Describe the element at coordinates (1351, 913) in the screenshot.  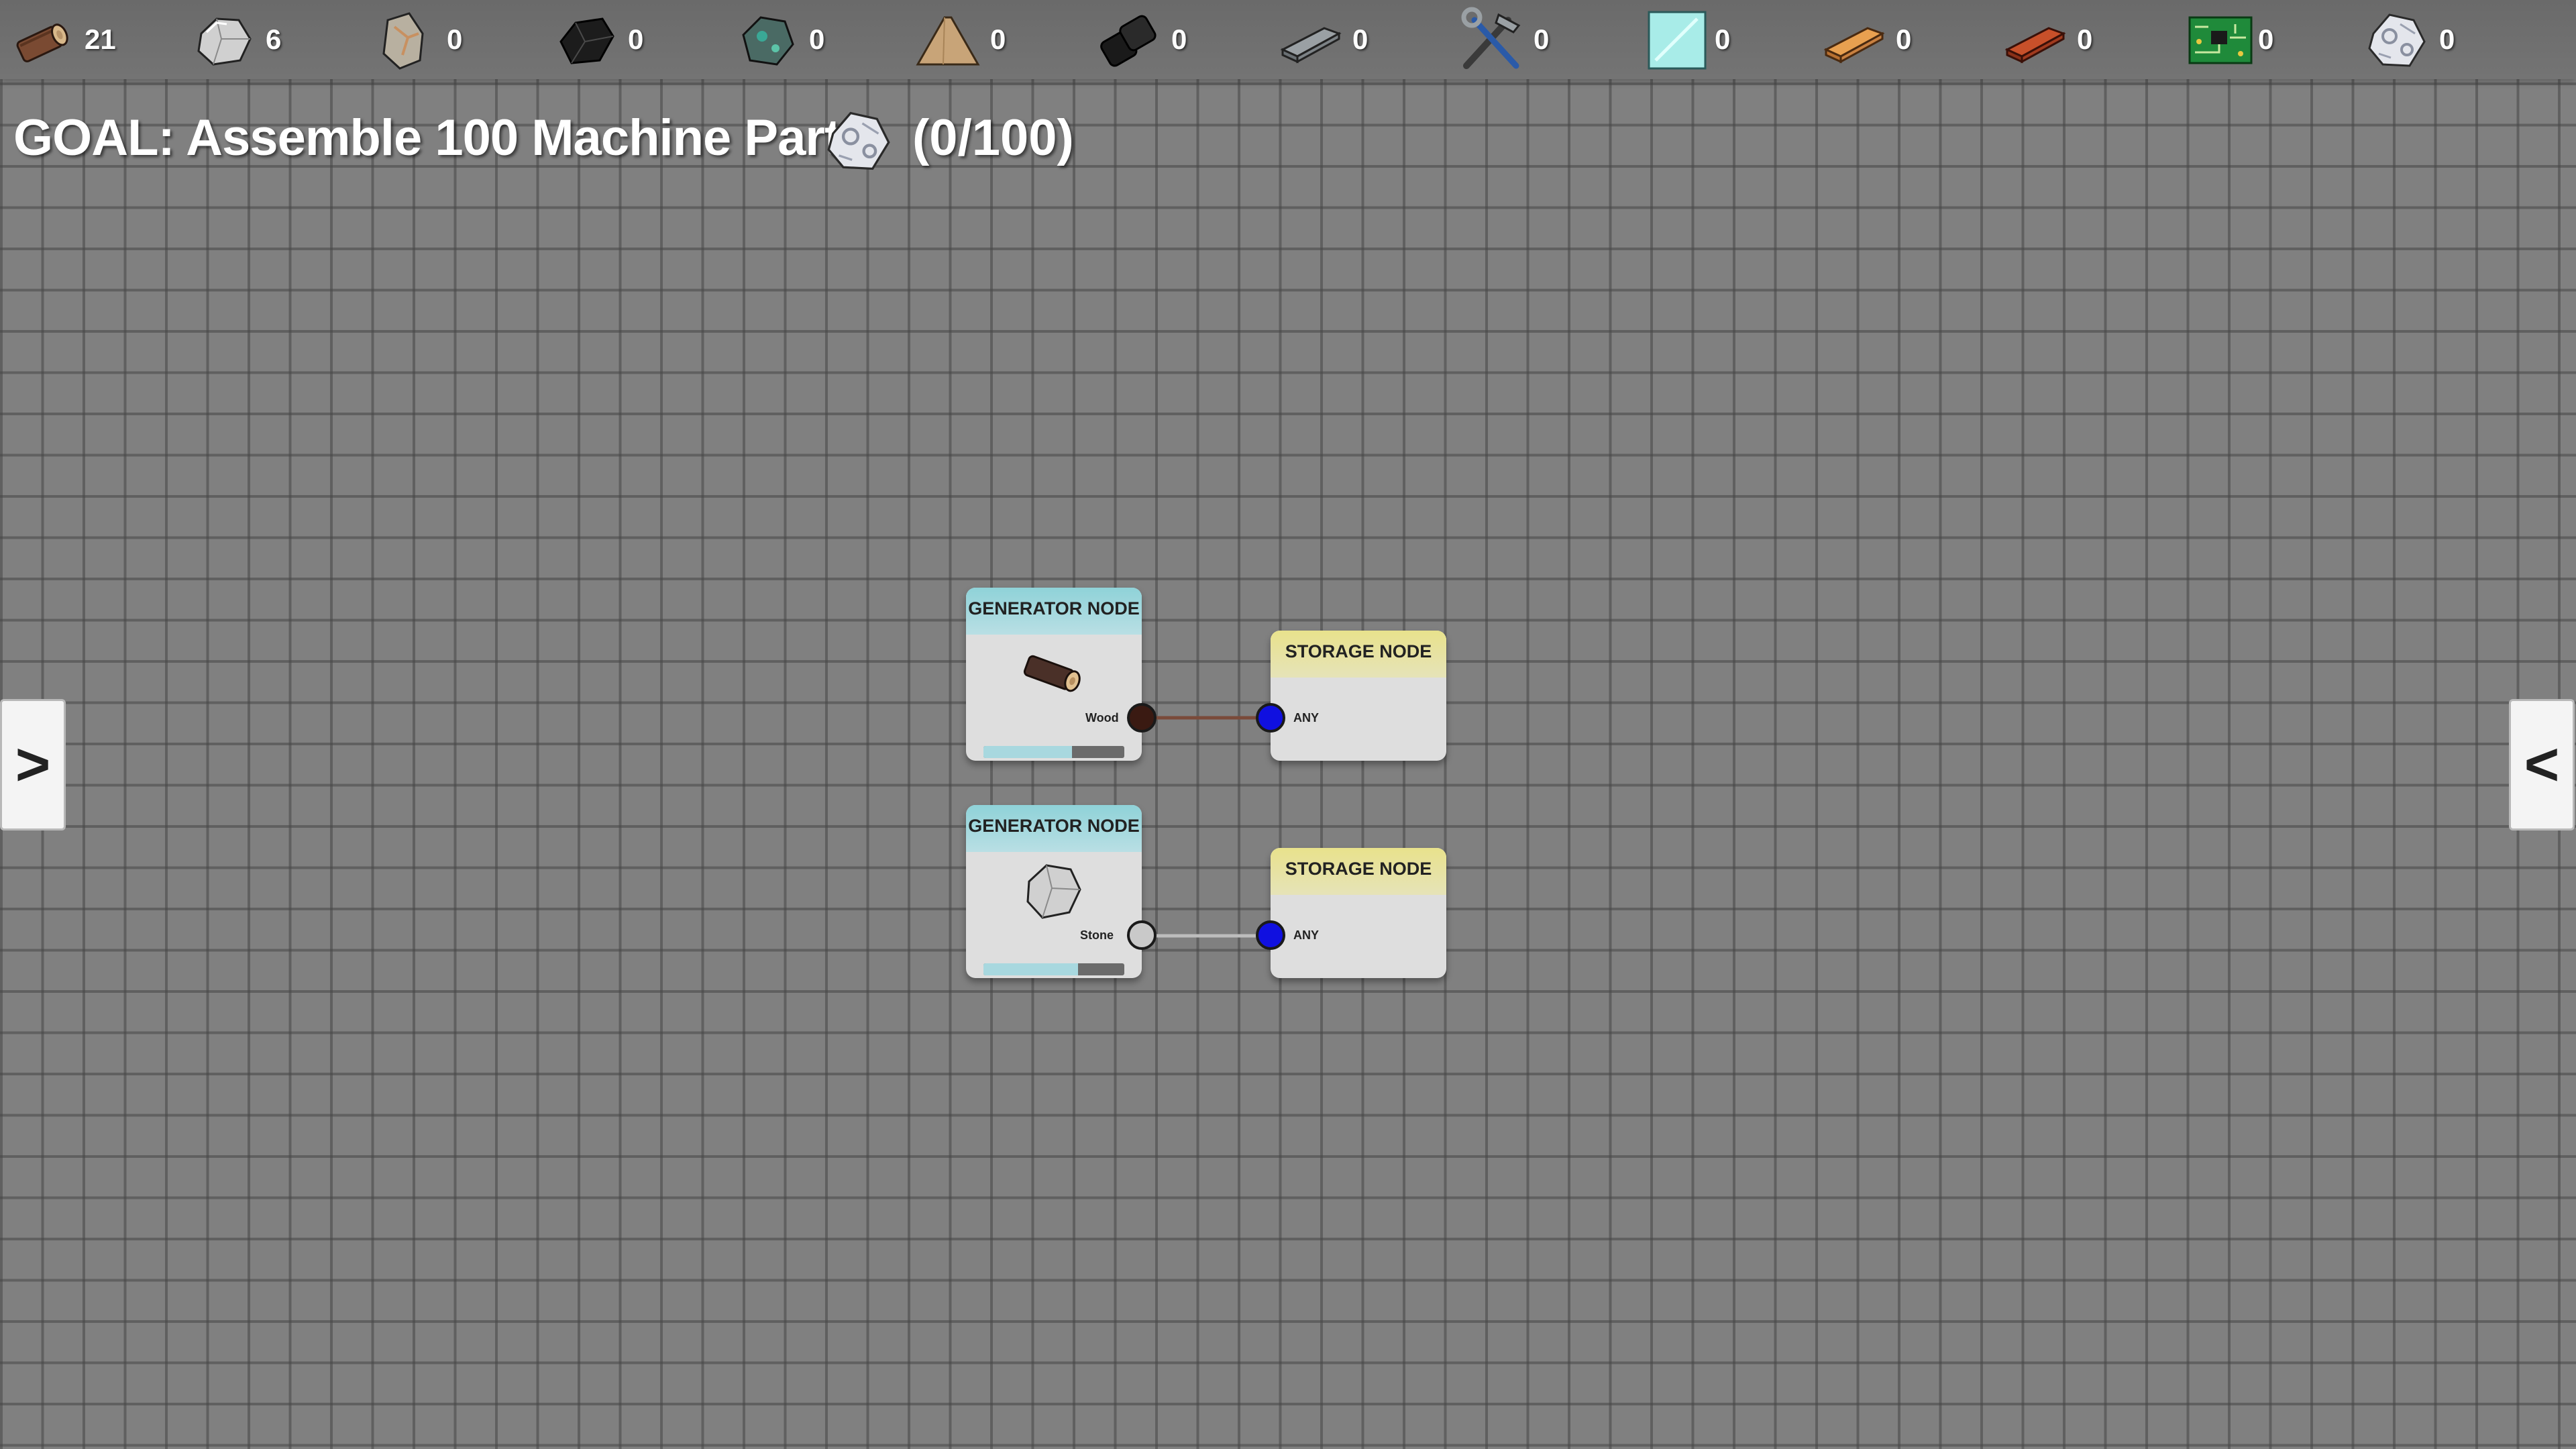
I see `storage-node-2: STORAGE NODE ANY` at that location.